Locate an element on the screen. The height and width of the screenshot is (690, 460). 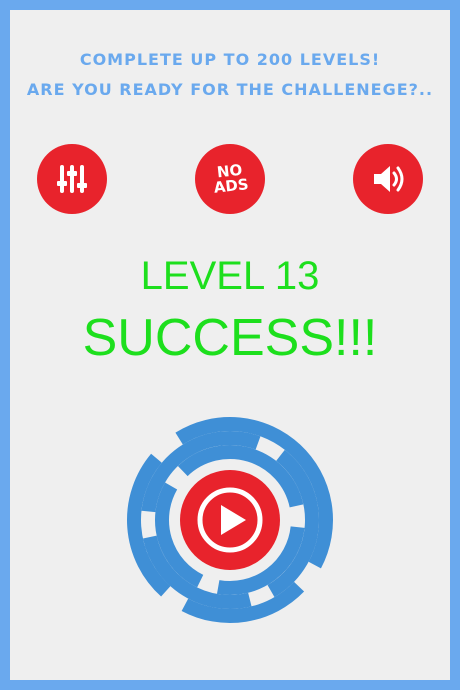
settings-button is located at coordinates (72, 179).